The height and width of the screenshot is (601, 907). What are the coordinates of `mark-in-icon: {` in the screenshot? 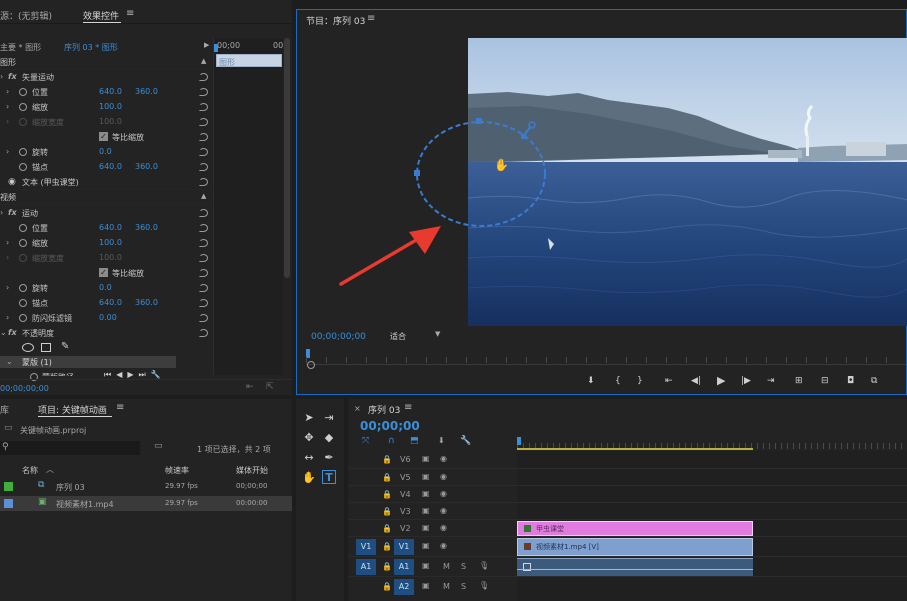 It's located at (618, 381).